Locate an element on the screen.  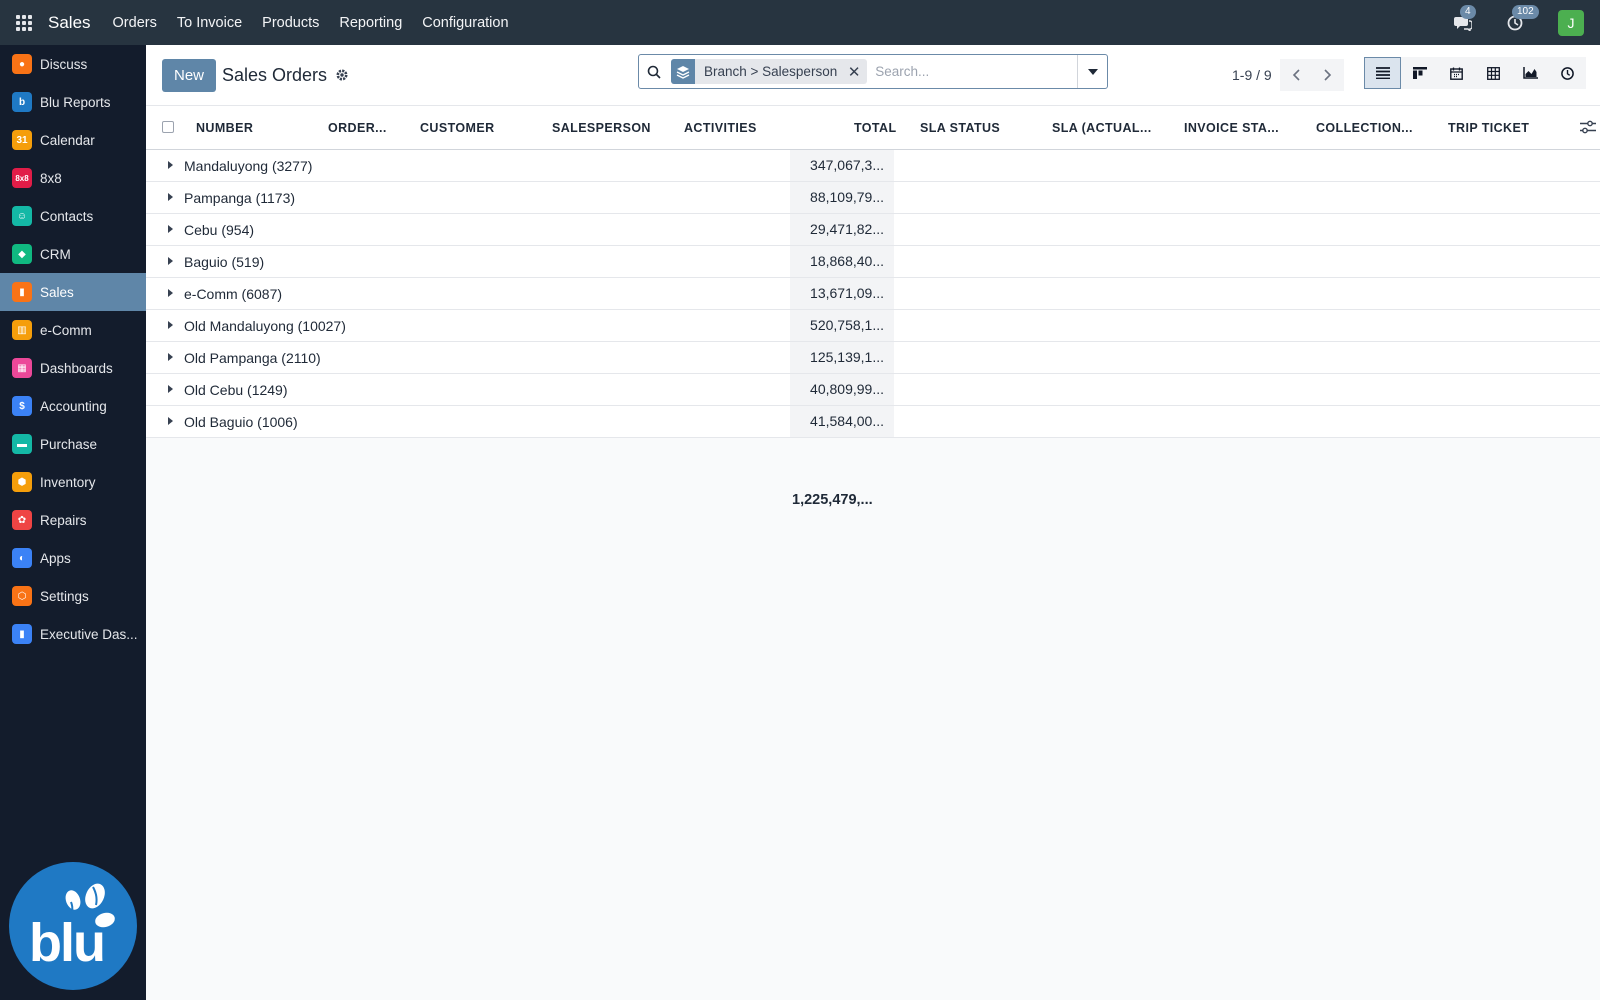
sidebar-item-label: Accounting is located at coordinates (73, 406).